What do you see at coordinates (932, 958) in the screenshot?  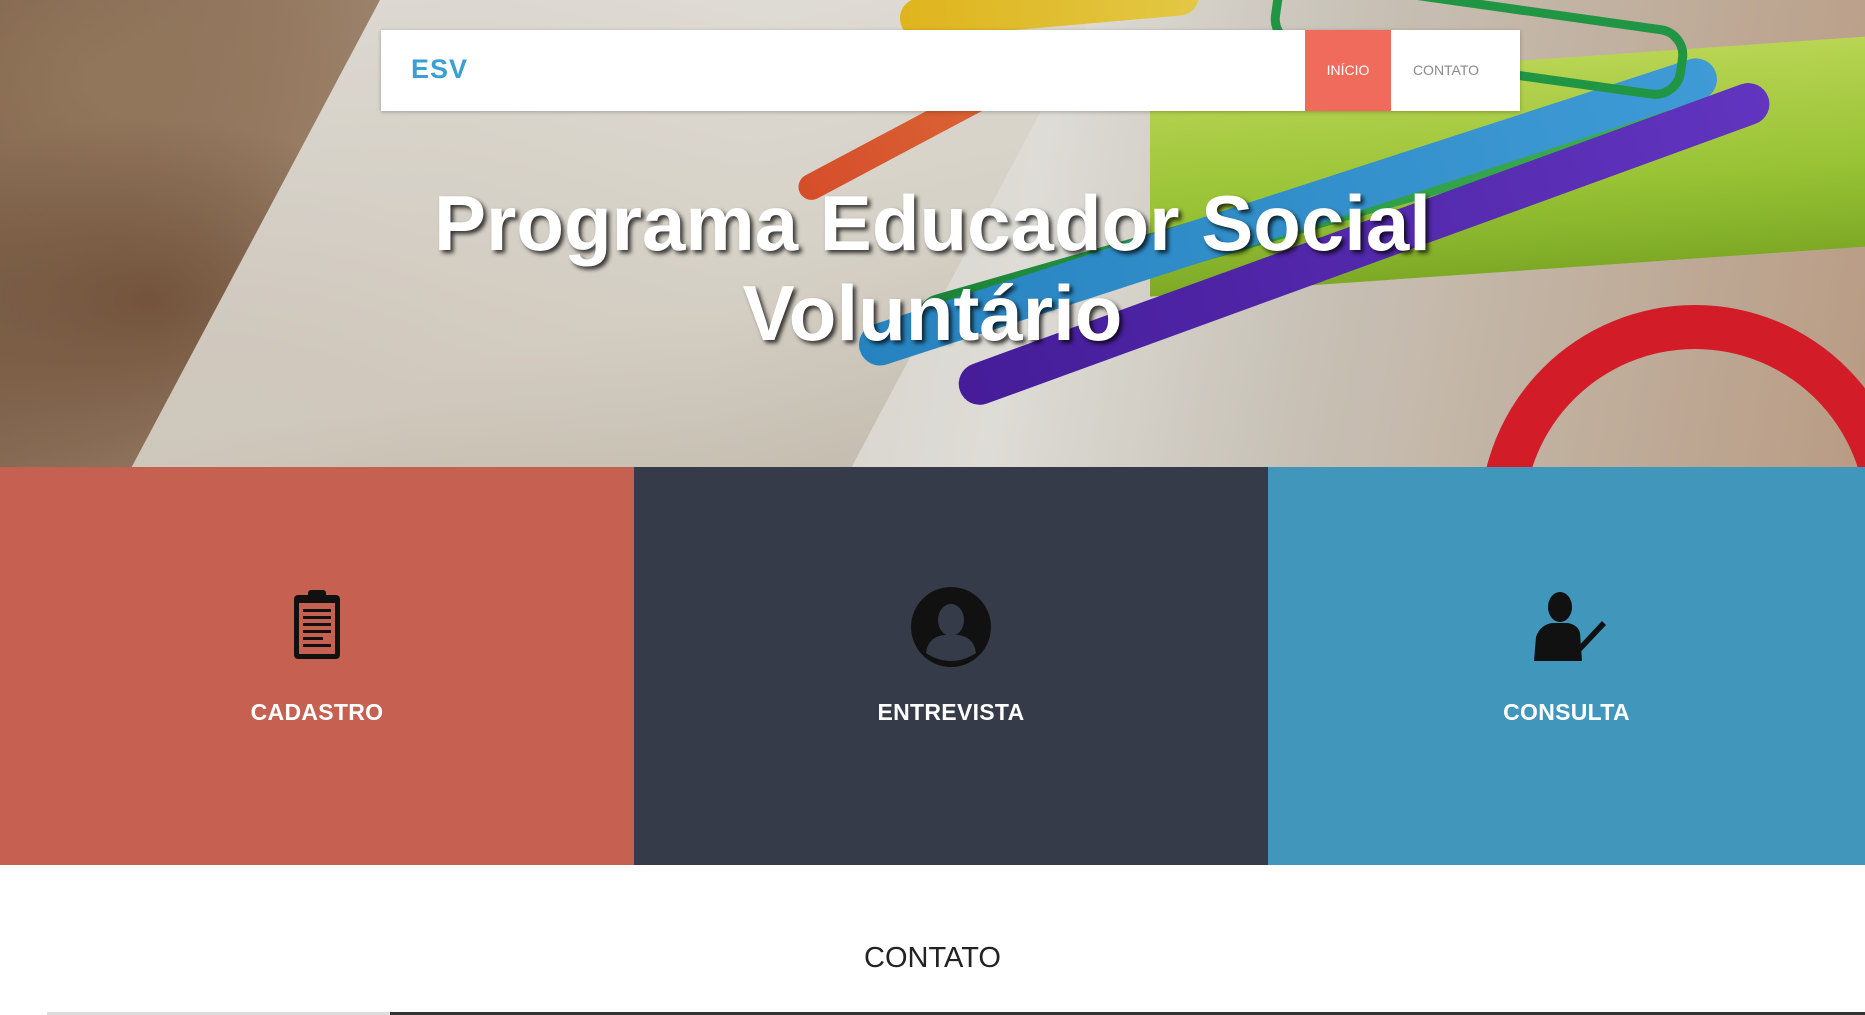 I see `section-title-contato: CONTATO` at bounding box center [932, 958].